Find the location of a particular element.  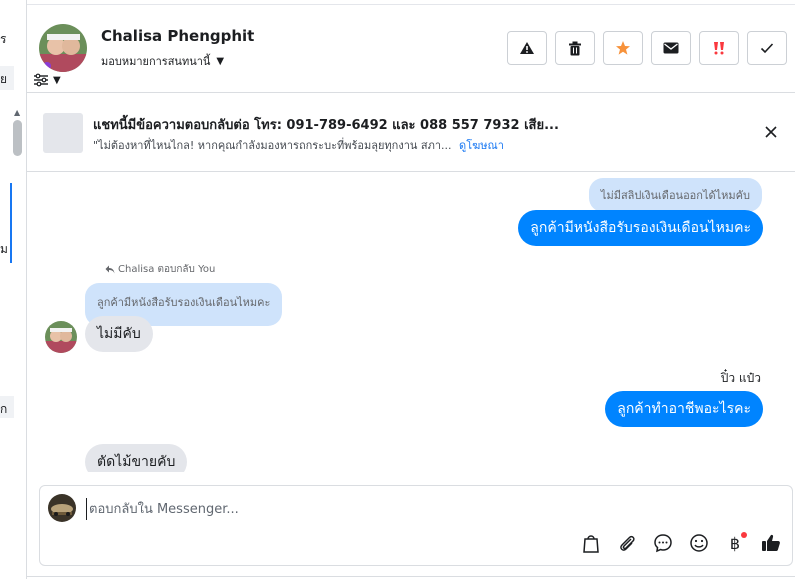

baht-icon: ฿ is located at coordinates (735, 543).